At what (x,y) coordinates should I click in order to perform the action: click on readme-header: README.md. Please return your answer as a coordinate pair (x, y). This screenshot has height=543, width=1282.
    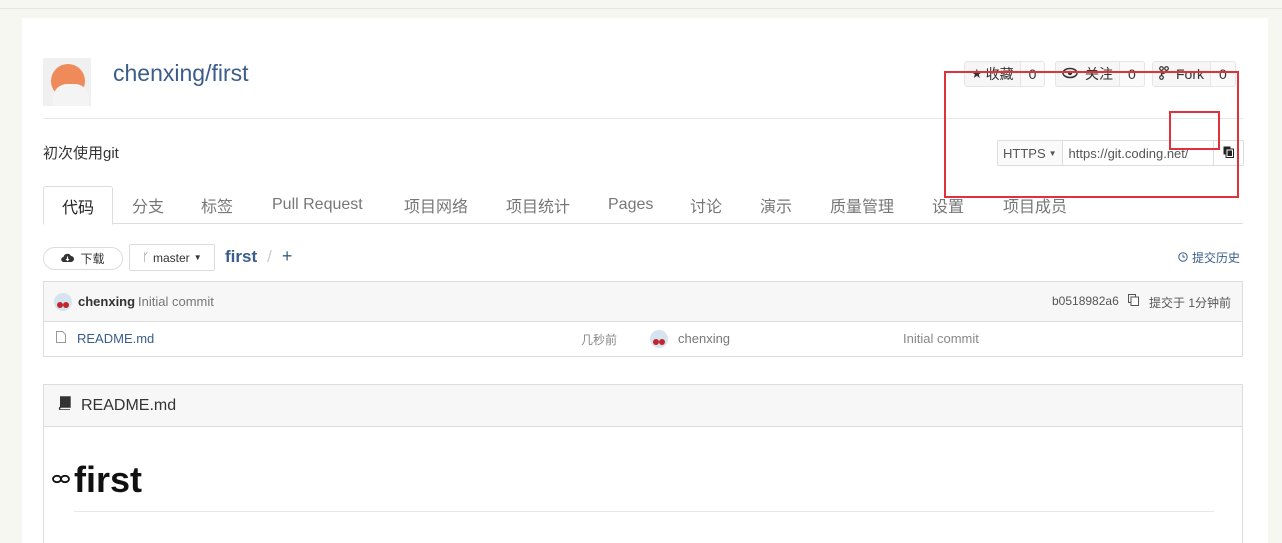
    Looking at the image, I should click on (643, 406).